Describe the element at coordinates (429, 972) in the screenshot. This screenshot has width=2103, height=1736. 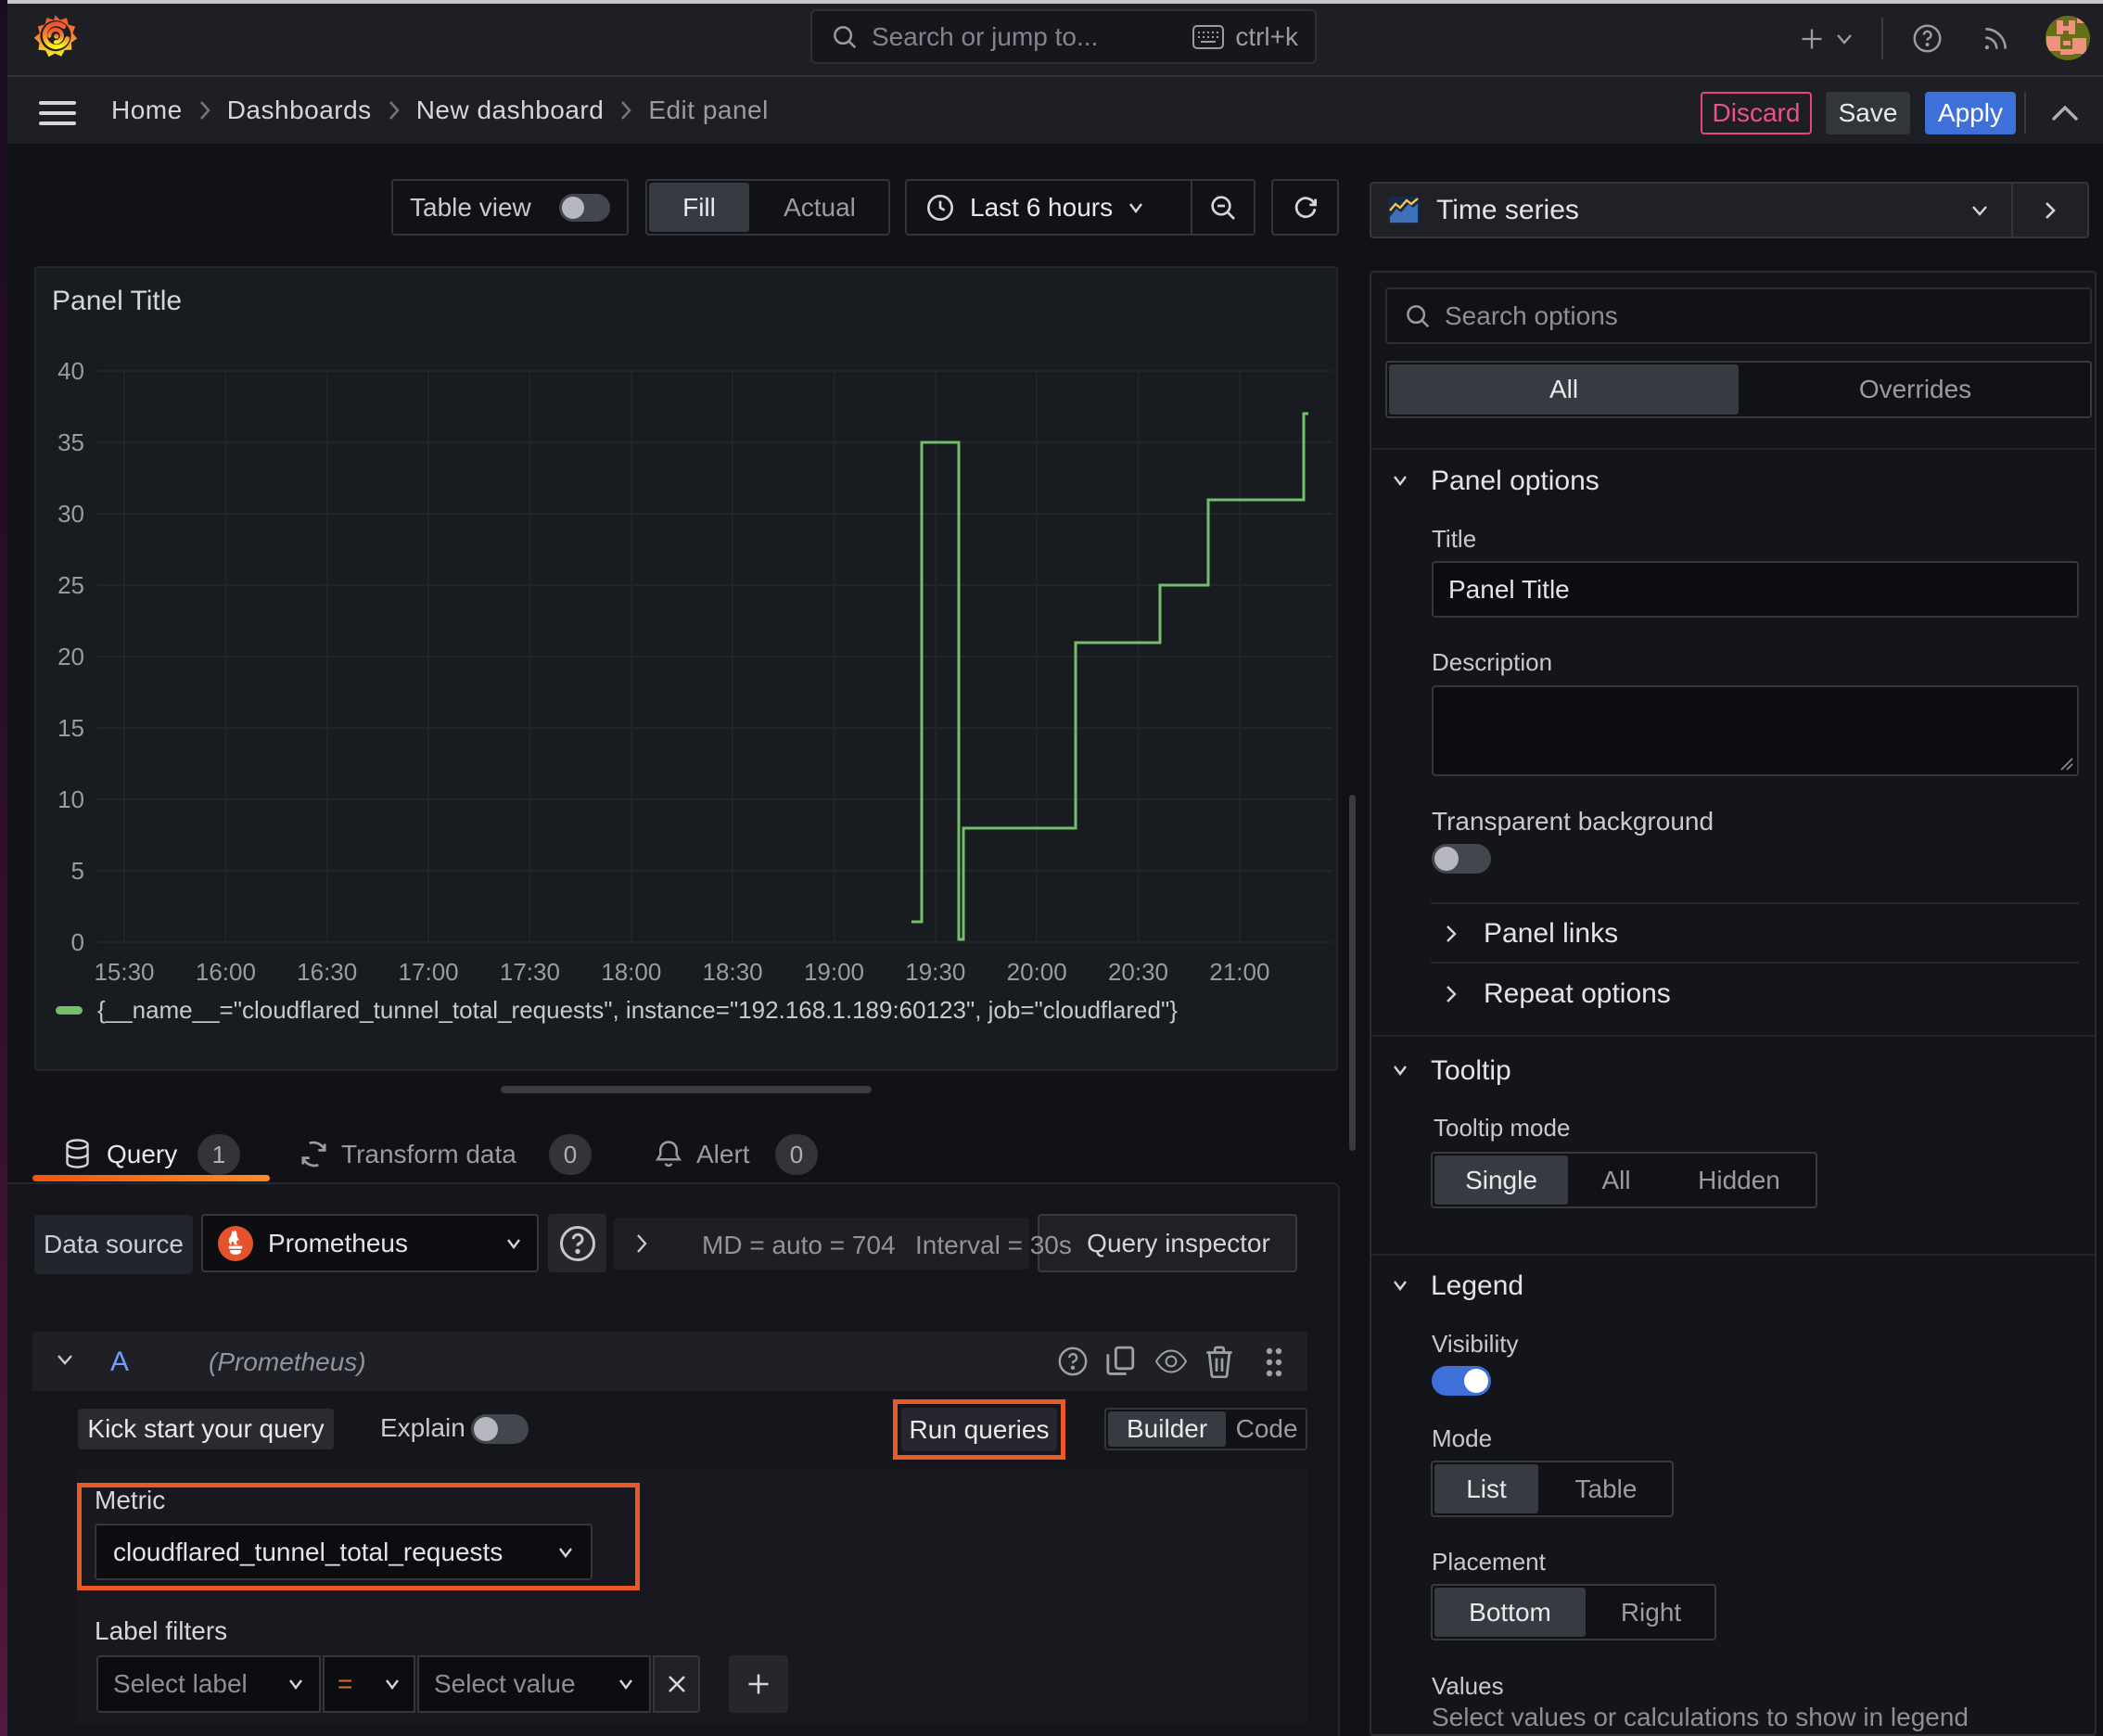
I see `svg-text: 17:00` at that location.